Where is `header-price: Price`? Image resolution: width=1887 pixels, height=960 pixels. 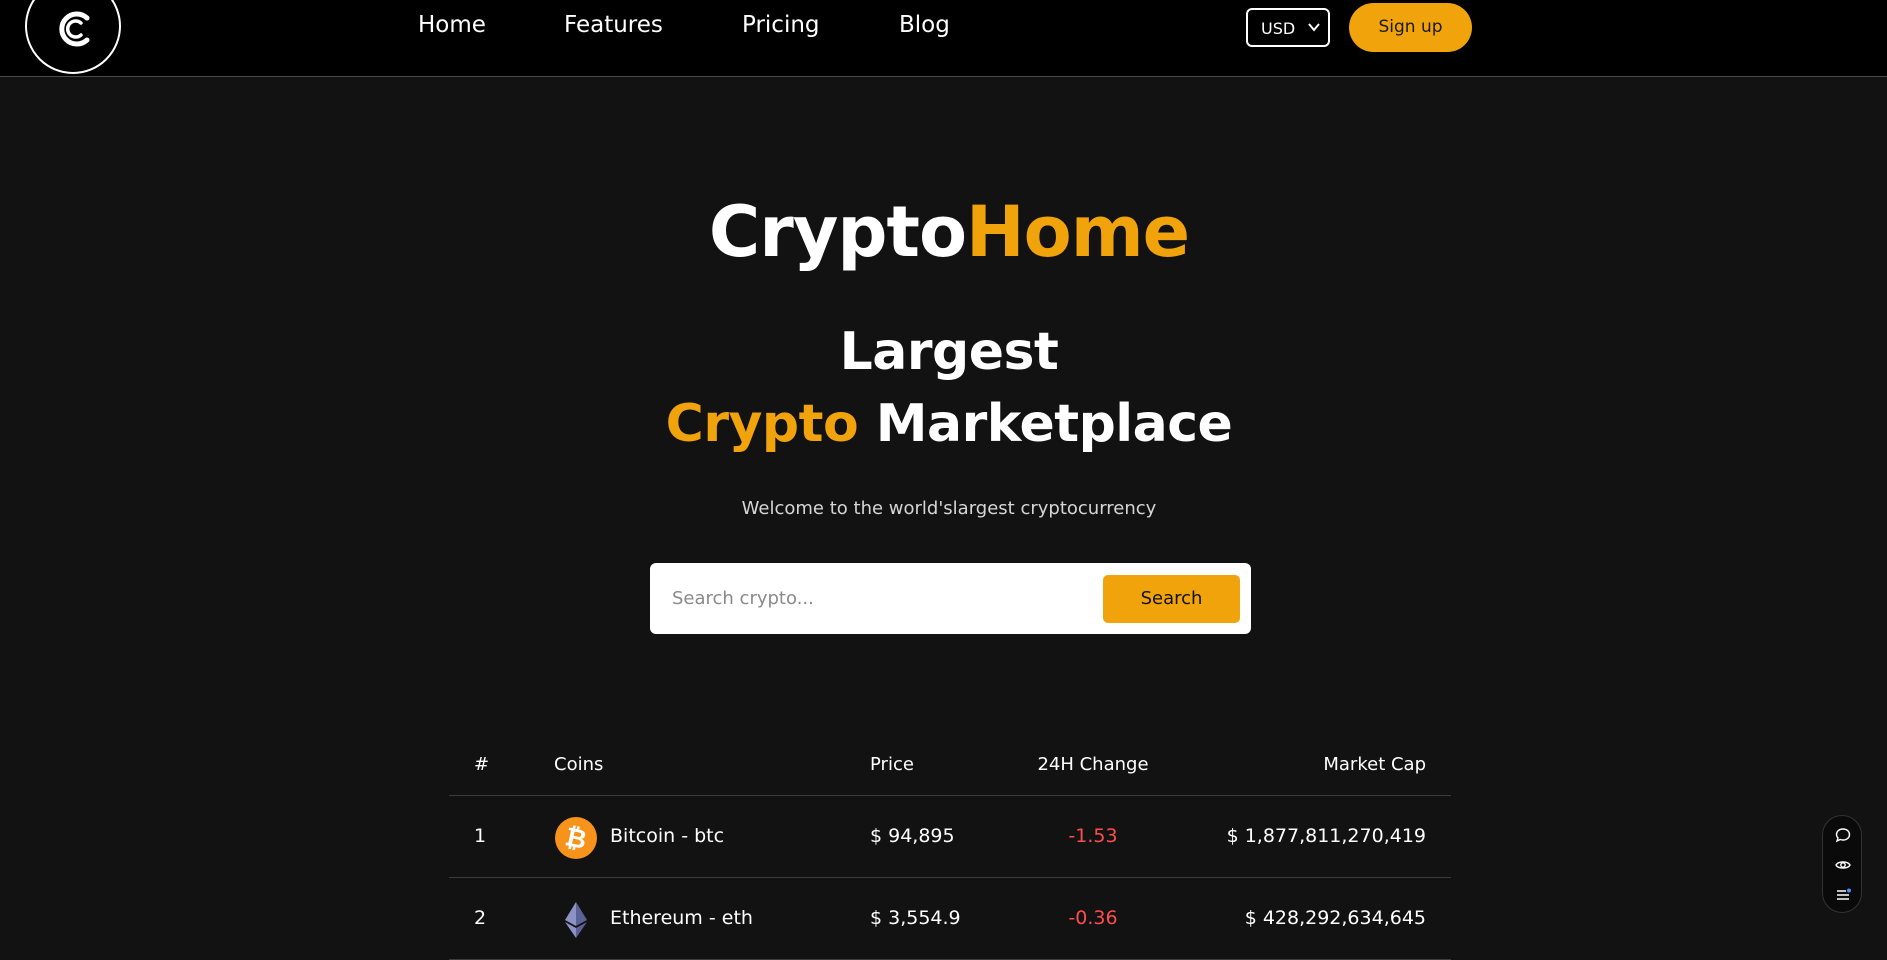
header-price: Price is located at coordinates (892, 764).